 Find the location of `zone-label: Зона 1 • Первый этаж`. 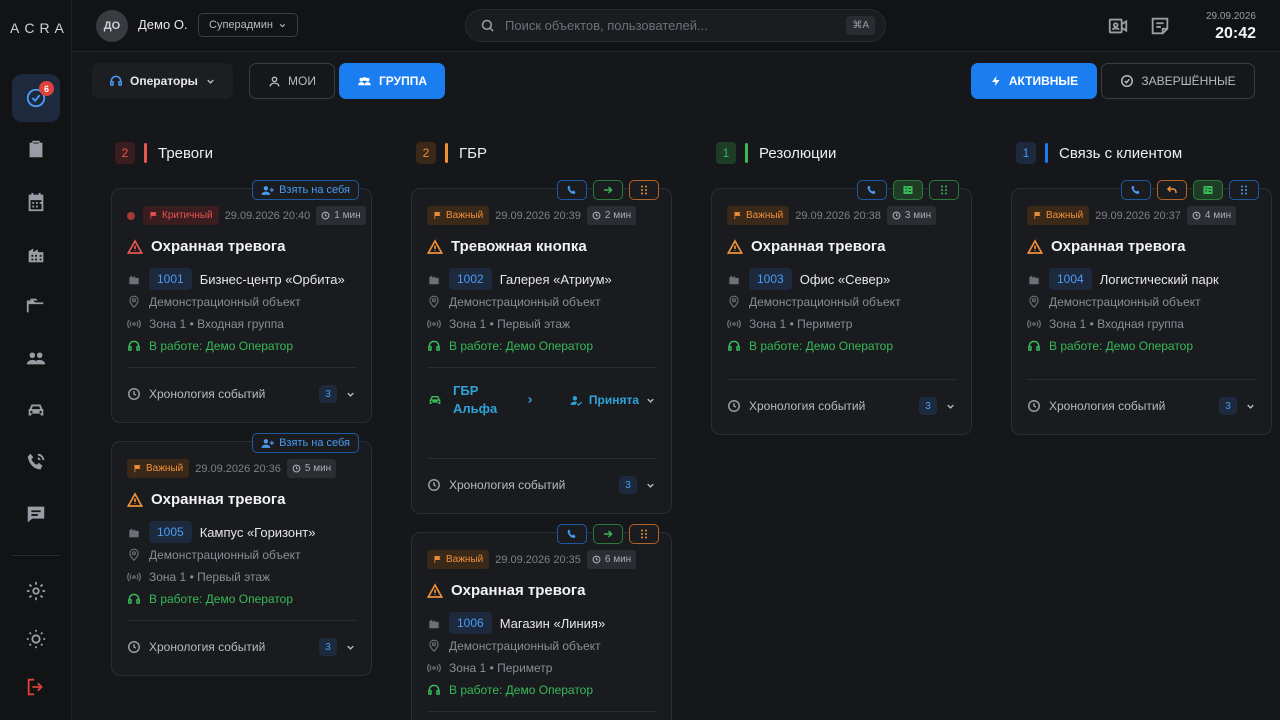

zone-label: Зона 1 • Первый этаж is located at coordinates (510, 324).